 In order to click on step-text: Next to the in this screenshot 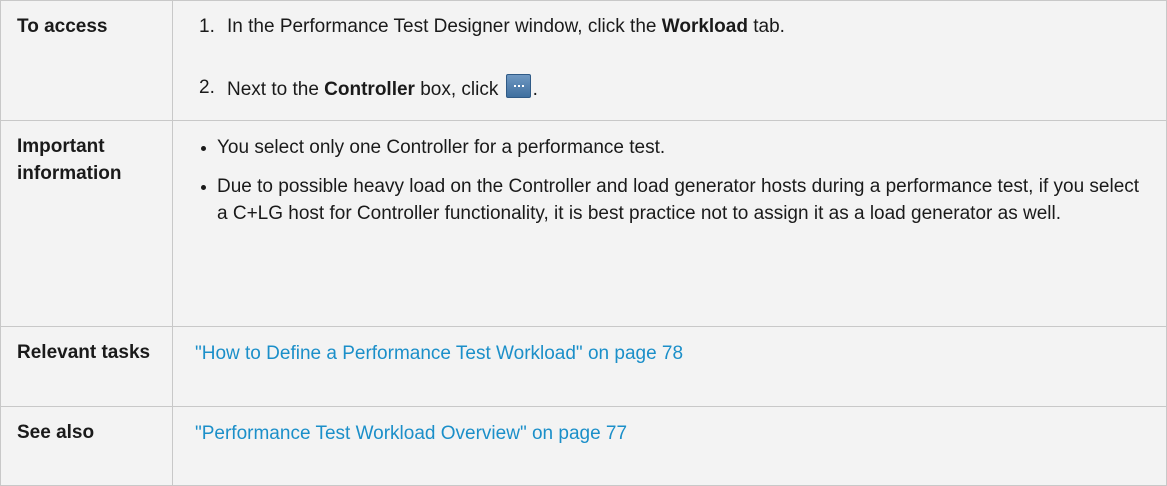, I will do `click(276, 89)`.